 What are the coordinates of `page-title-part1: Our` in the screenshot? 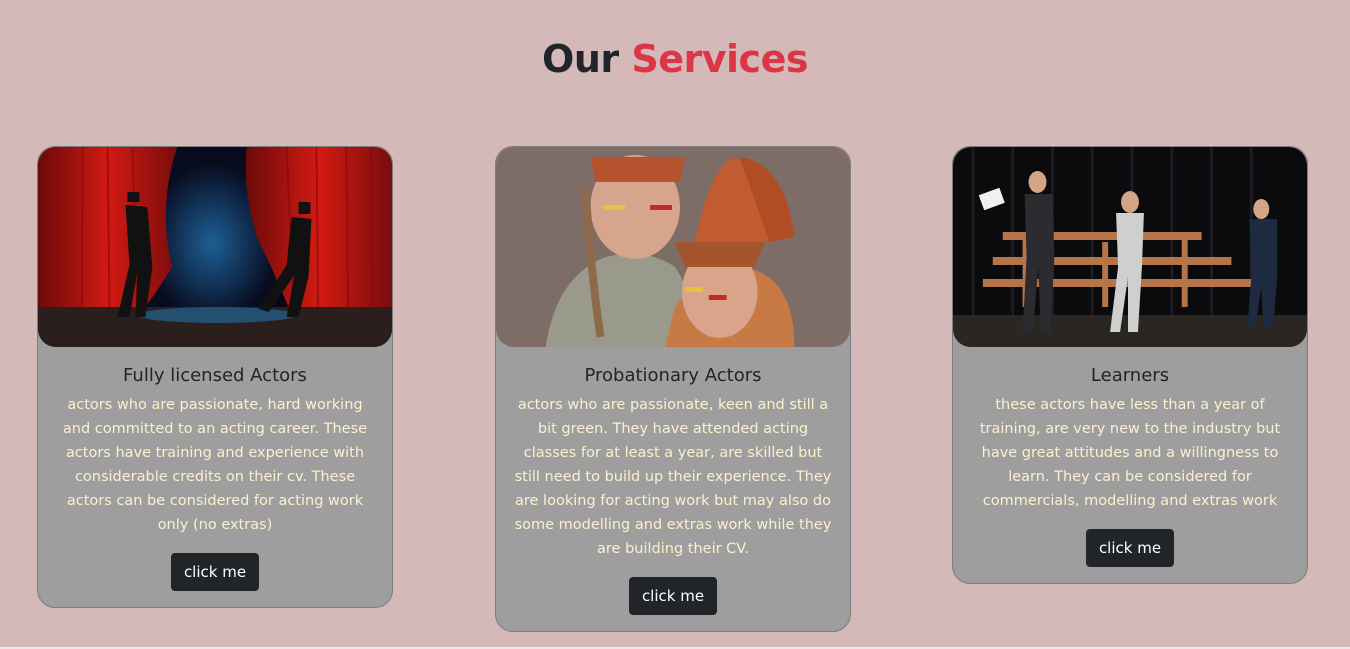 It's located at (580, 59).